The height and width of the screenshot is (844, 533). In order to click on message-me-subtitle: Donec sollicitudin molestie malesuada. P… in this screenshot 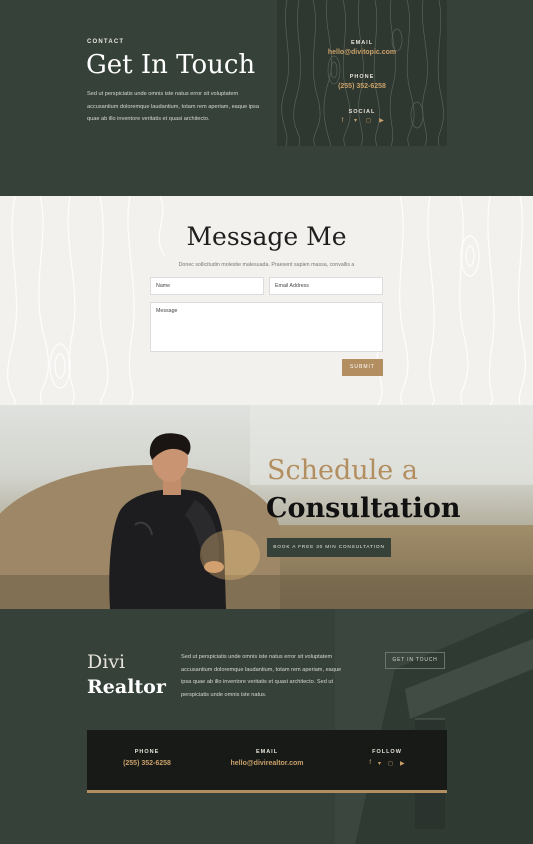, I will do `click(266, 265)`.